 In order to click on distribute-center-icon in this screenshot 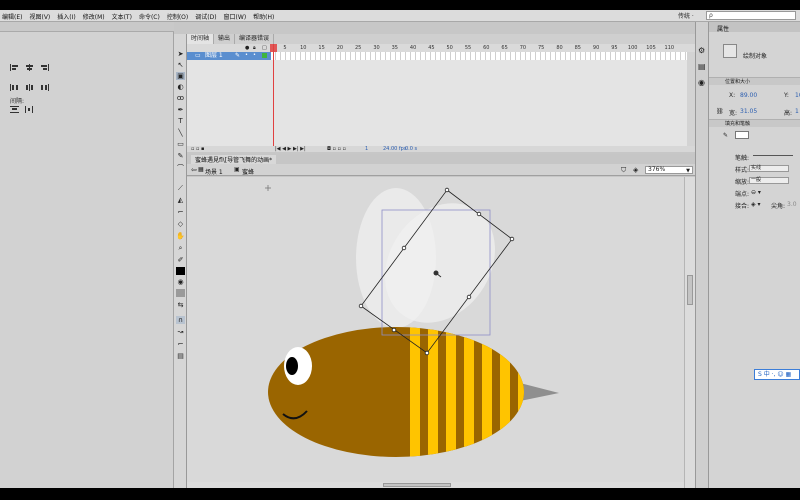, I will do `click(29, 87)`.